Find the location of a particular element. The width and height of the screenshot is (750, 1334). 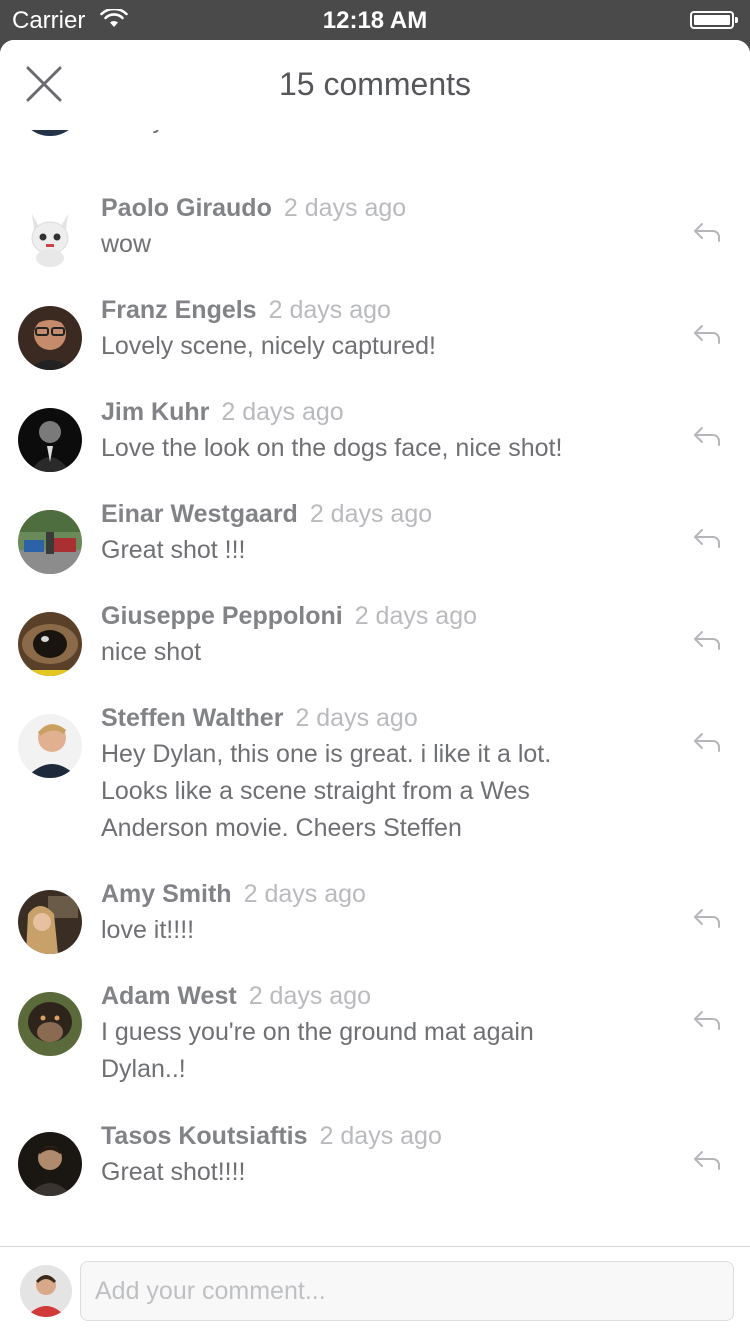

comment-composer is located at coordinates (375, 1290).